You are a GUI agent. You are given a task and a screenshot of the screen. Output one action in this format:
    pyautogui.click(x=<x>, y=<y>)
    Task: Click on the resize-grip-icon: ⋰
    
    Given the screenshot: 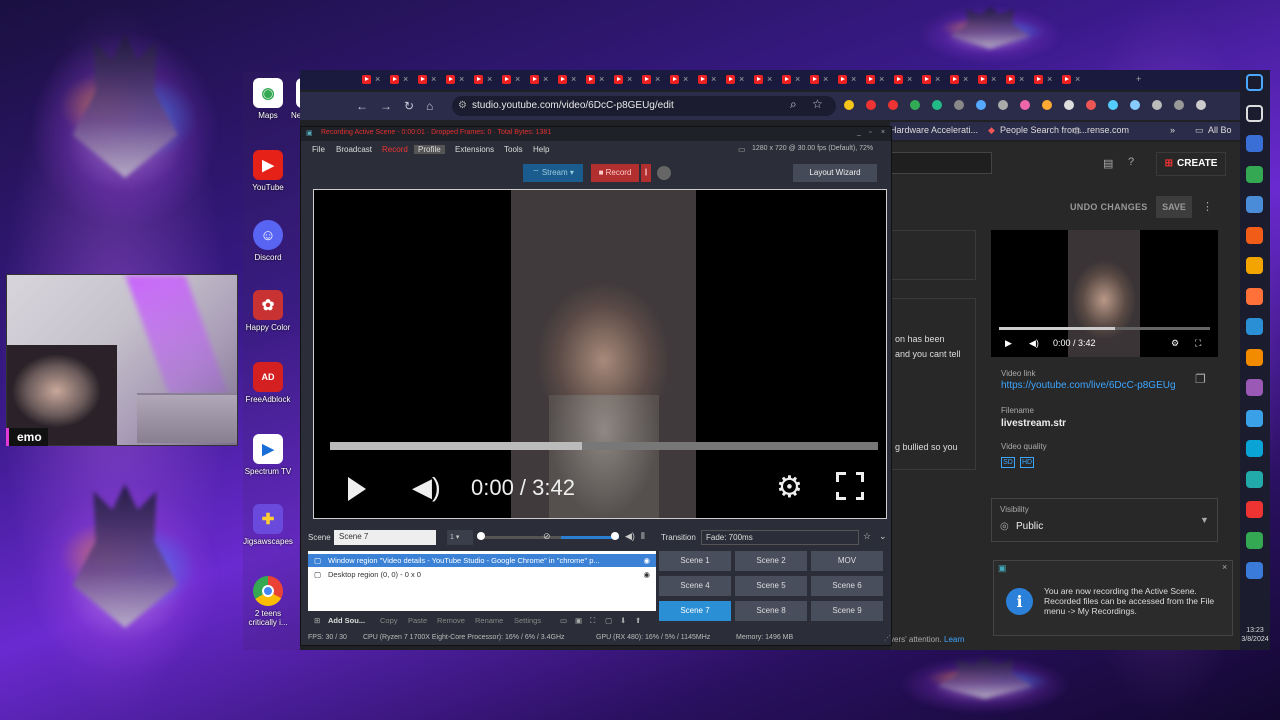 What is the action you would take?
    pyautogui.click(x=887, y=638)
    